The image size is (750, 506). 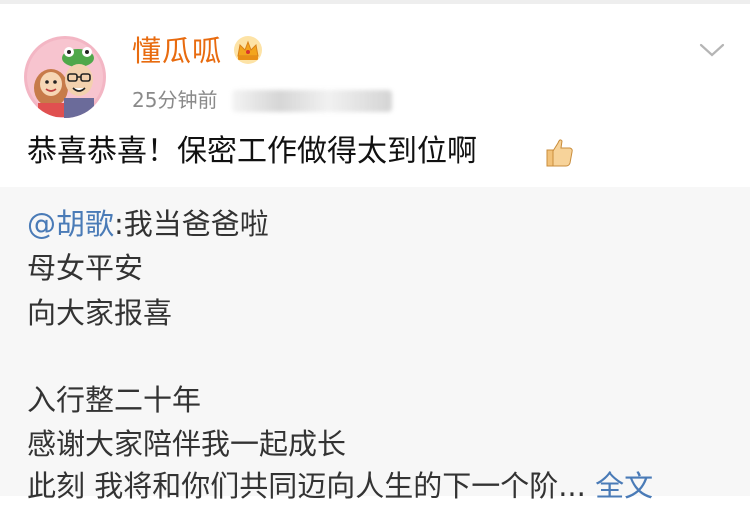 I want to click on top-divider, so click(x=375, y=2).